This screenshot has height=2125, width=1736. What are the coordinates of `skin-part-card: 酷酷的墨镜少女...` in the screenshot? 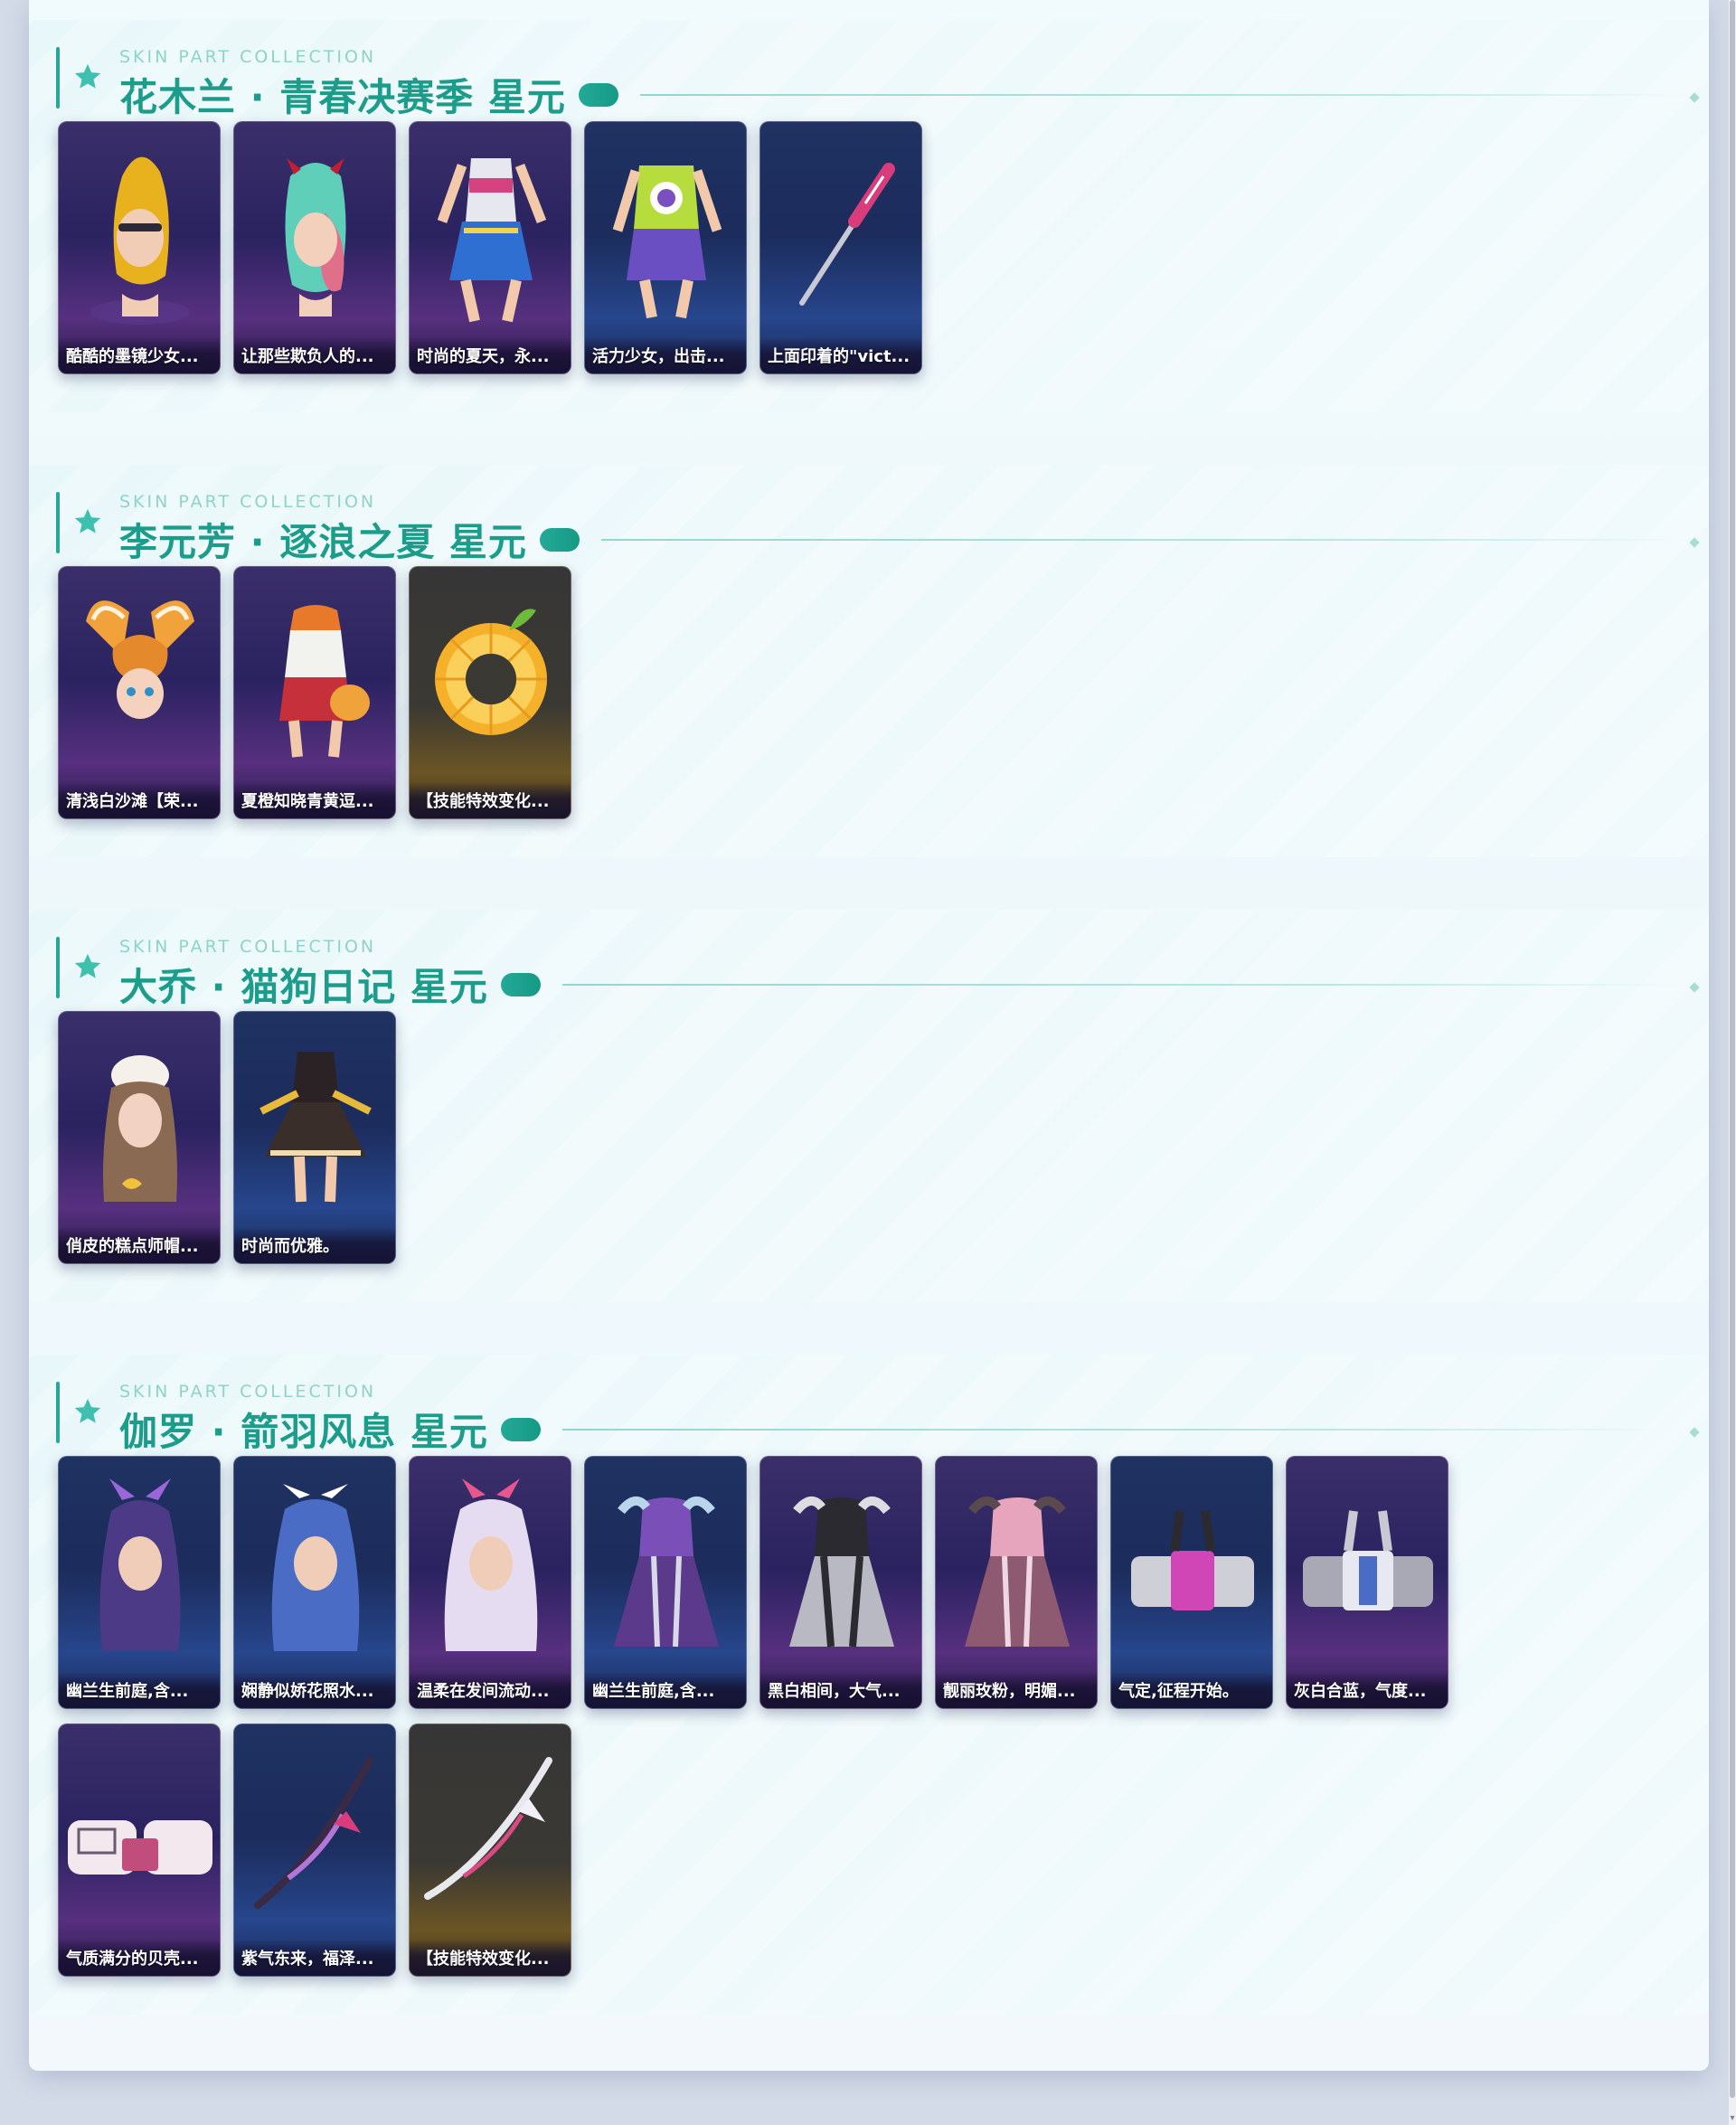 It's located at (140, 248).